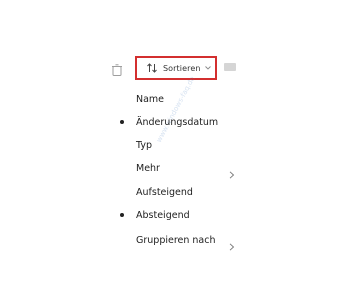  Describe the element at coordinates (117, 68) in the screenshot. I see `trash-icon` at that location.